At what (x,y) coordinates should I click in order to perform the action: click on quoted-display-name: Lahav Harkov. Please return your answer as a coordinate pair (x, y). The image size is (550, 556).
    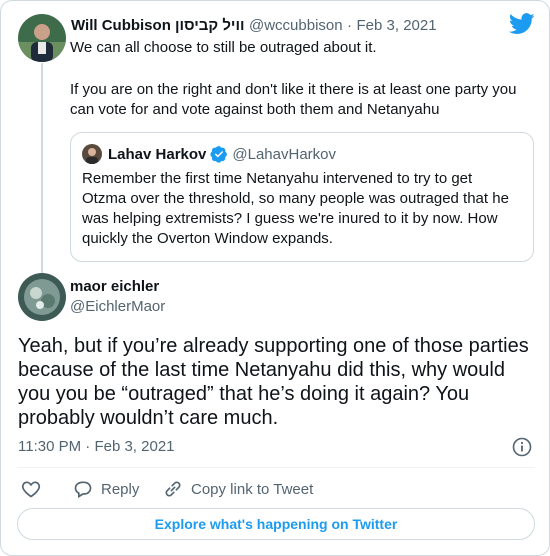
    Looking at the image, I should click on (157, 154).